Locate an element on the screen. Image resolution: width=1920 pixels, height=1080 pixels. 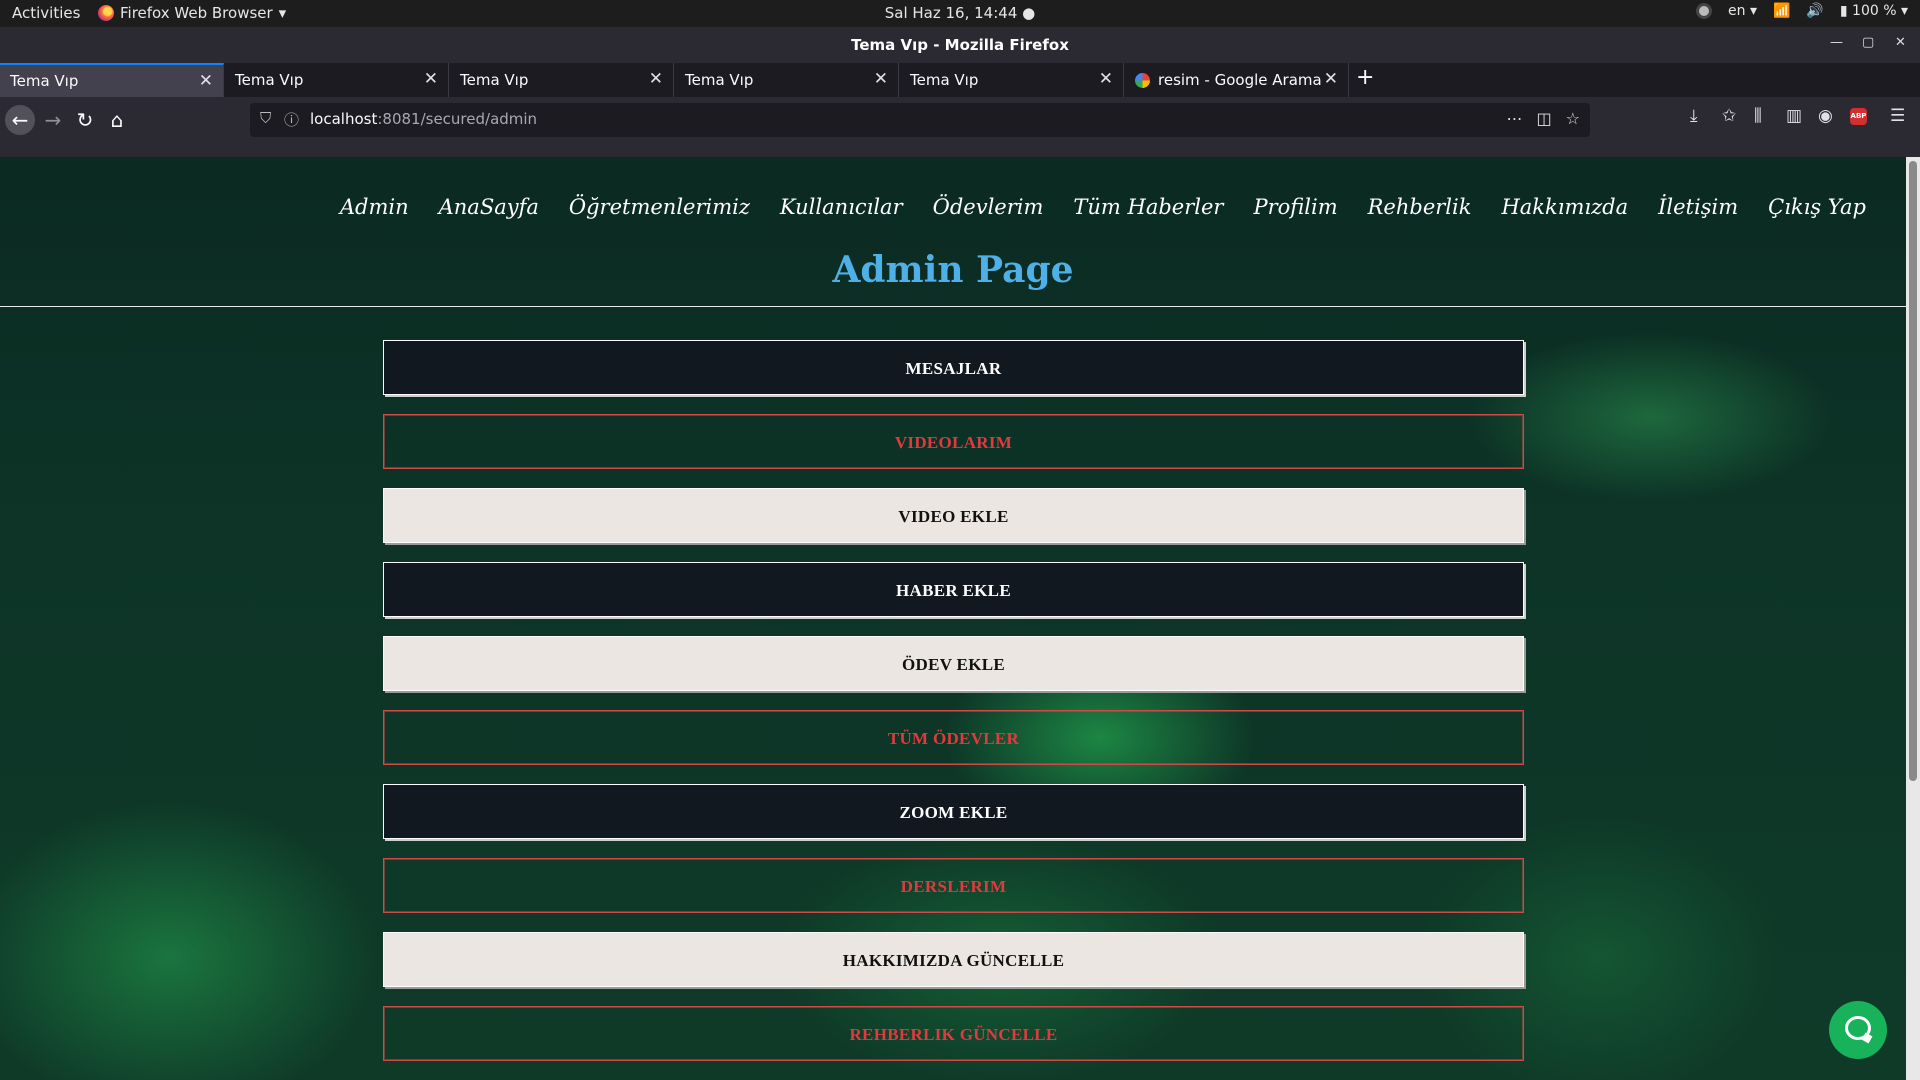
update-guidance-button: REHBERLIK GÜNCELLE is located at coordinates (953, 1033).